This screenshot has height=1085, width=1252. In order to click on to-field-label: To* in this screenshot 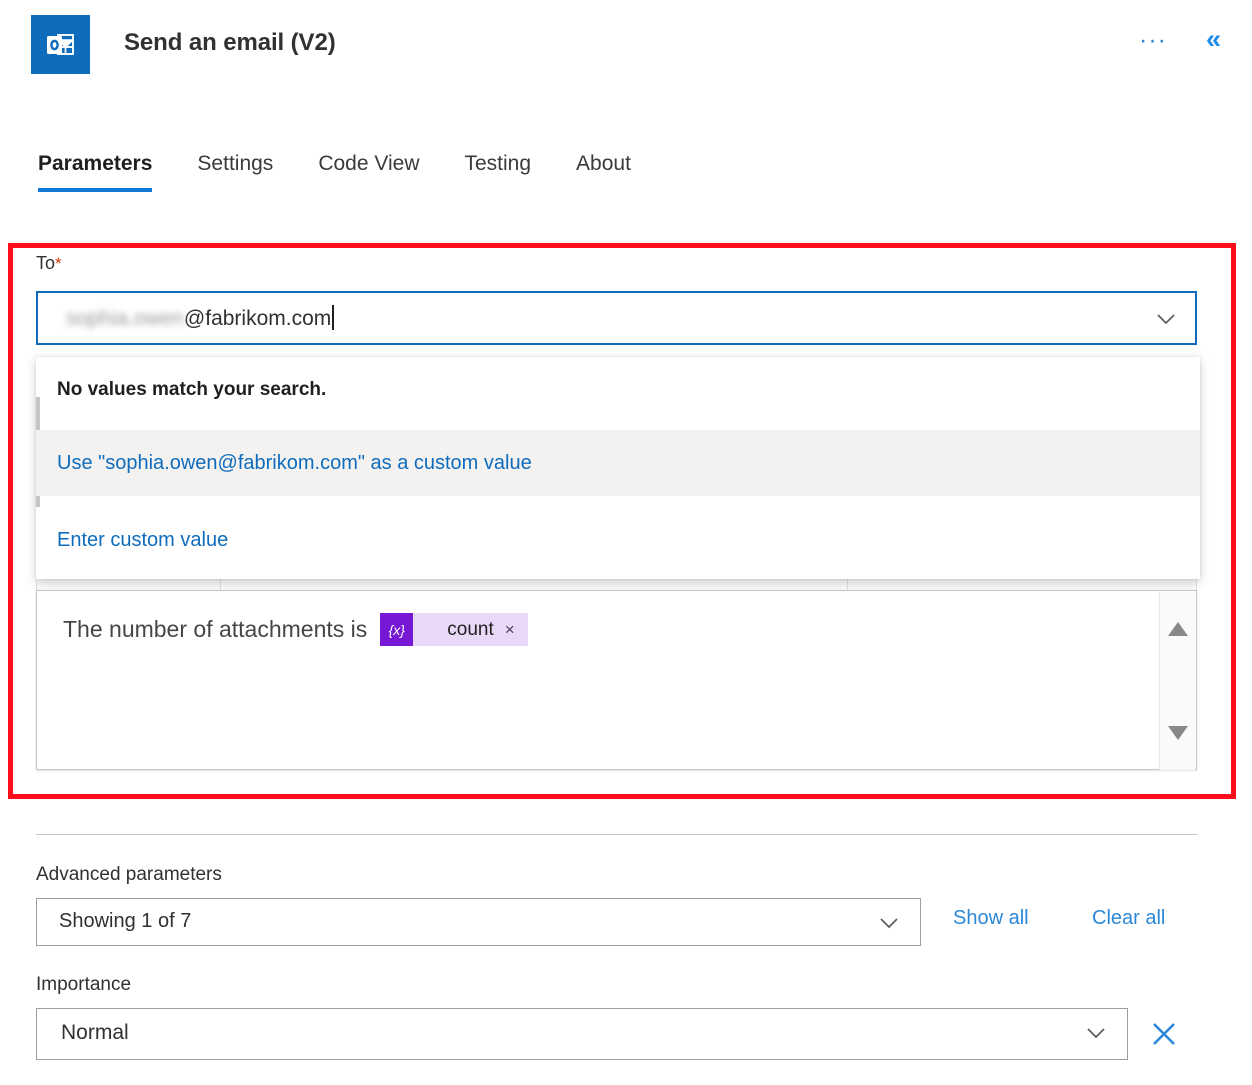, I will do `click(49, 263)`.